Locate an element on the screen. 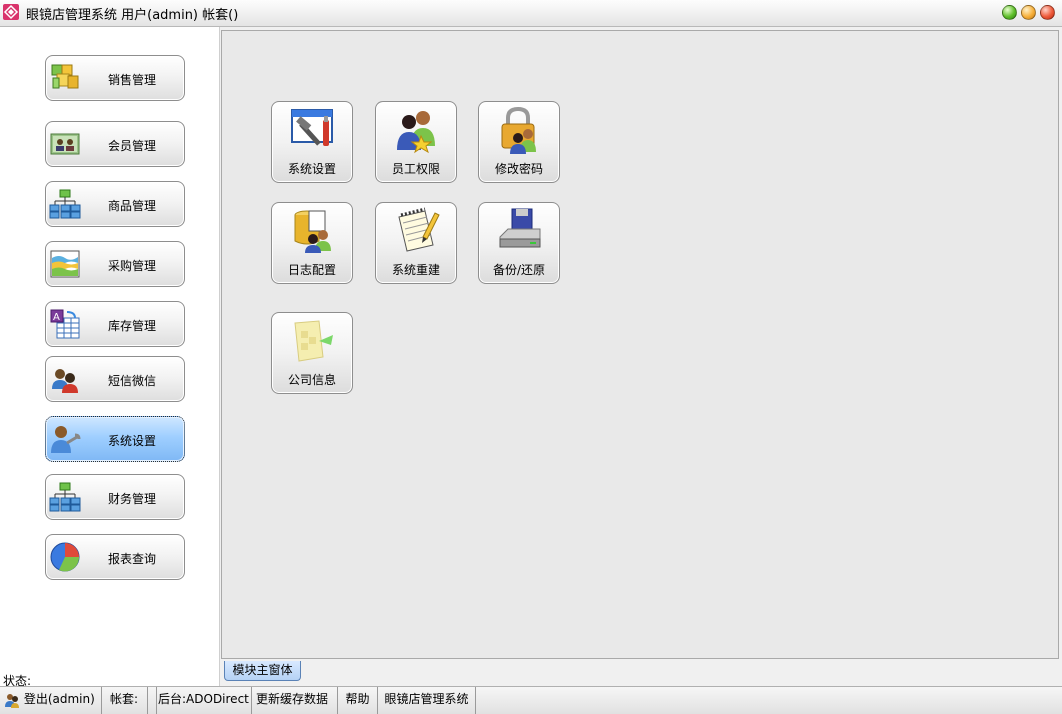 This screenshot has width=1062, height=714. company-info-icon is located at coordinates (313, 341).